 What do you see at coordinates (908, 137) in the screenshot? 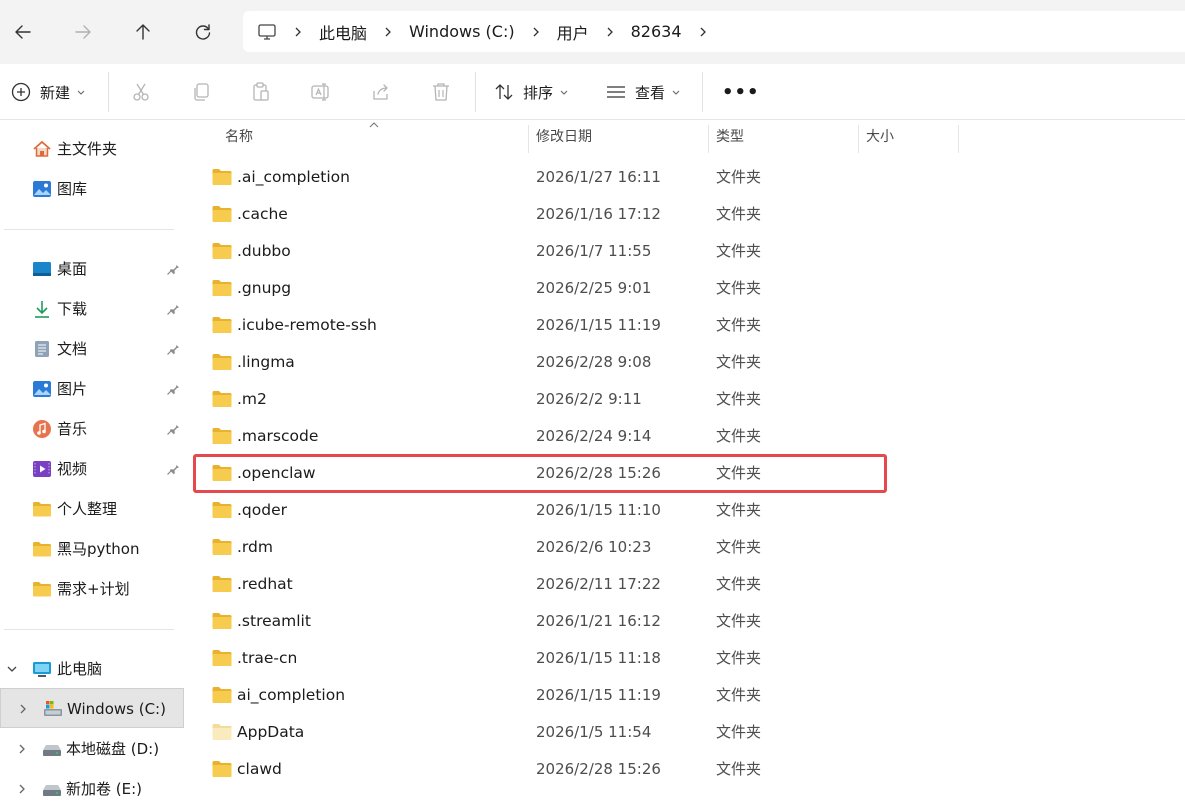
I see `column-header-size: 大小` at bounding box center [908, 137].